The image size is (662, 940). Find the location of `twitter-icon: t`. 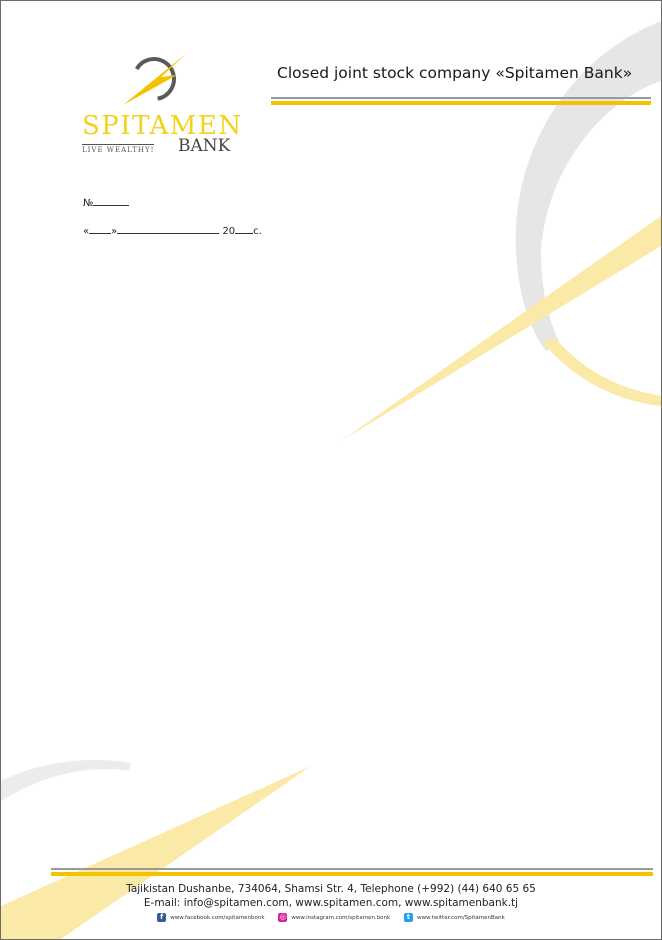

twitter-icon: t is located at coordinates (408, 917).